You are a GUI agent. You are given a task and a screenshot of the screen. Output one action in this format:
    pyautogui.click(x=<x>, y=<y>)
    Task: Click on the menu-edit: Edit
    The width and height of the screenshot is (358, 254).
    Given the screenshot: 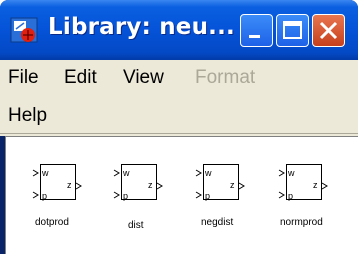 What is the action you would take?
    pyautogui.click(x=80, y=78)
    